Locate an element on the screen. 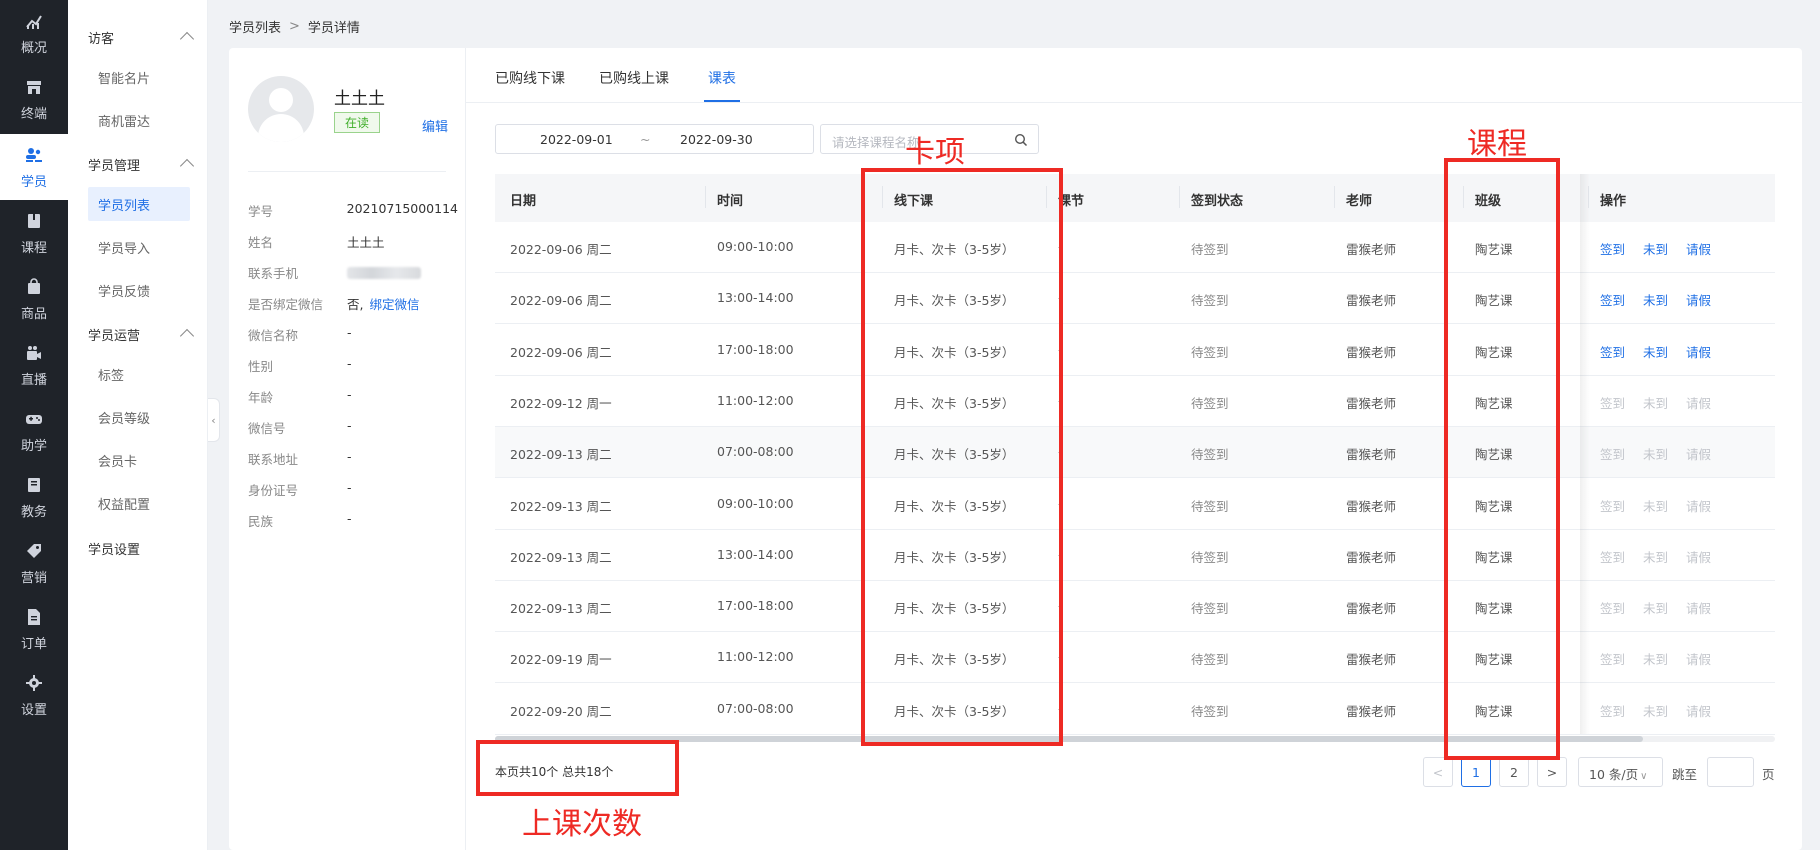 This screenshot has width=1820, height=850. date-end: 2022-09-30 is located at coordinates (716, 139).